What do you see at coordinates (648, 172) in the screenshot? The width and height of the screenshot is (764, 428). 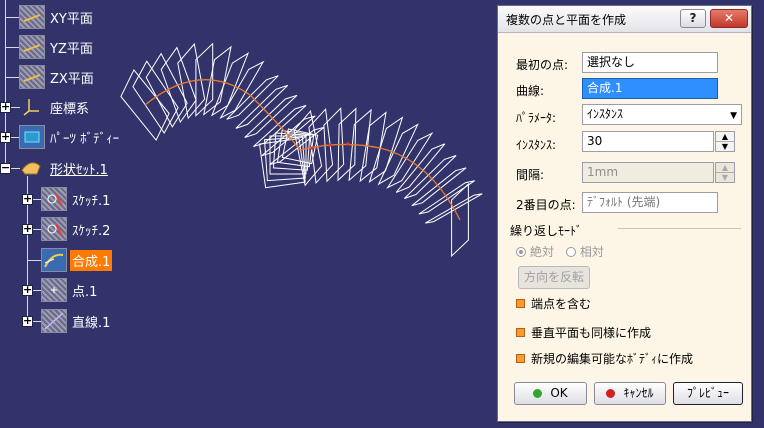 I see `spacing-input: 1mm` at bounding box center [648, 172].